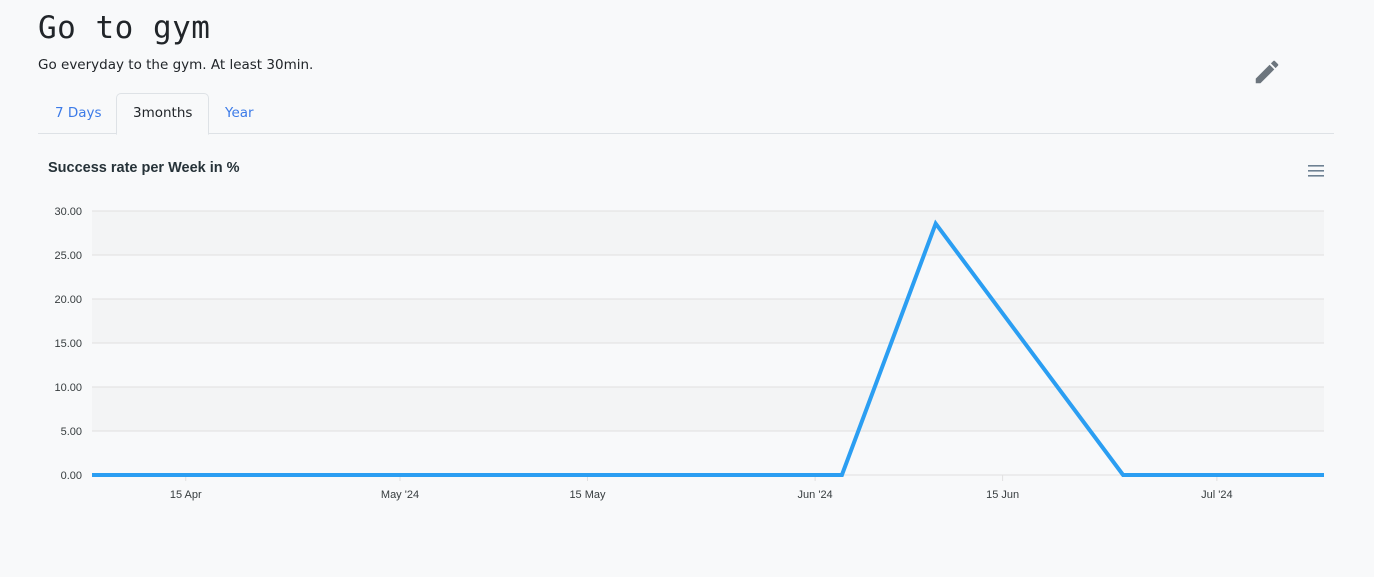 The width and height of the screenshot is (1374, 577). I want to click on x-tick-label: 15 Apr, so click(186, 495).